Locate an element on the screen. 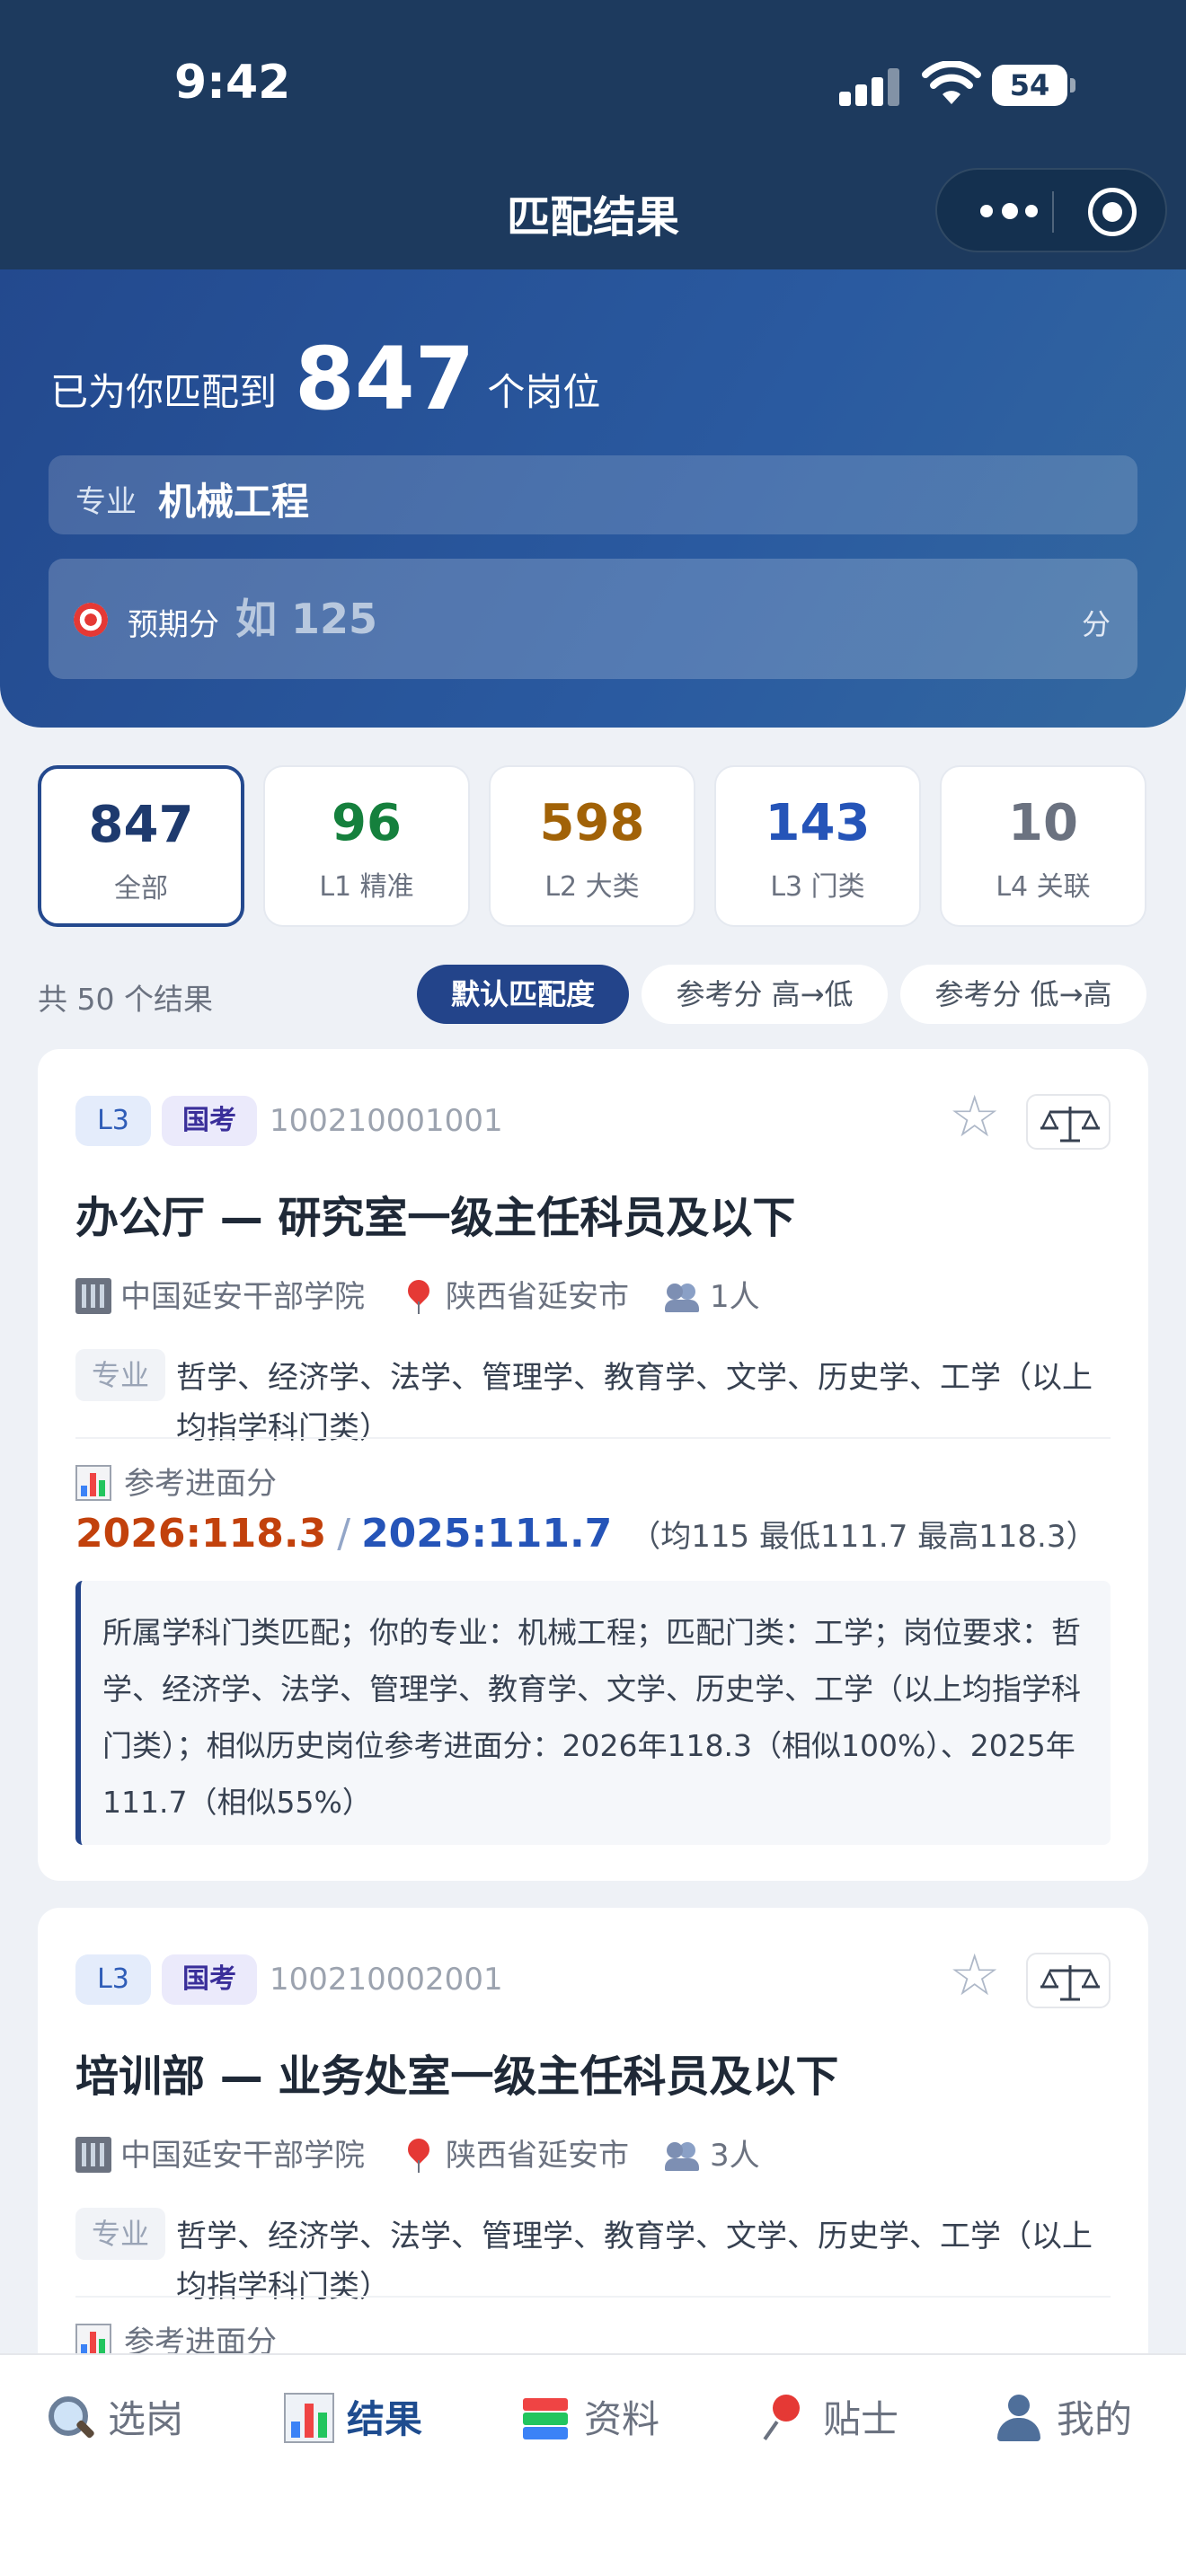 The height and width of the screenshot is (2576, 1186). job-title: 办公厅 — 研究室一级主任科员及以下 is located at coordinates (435, 1218).